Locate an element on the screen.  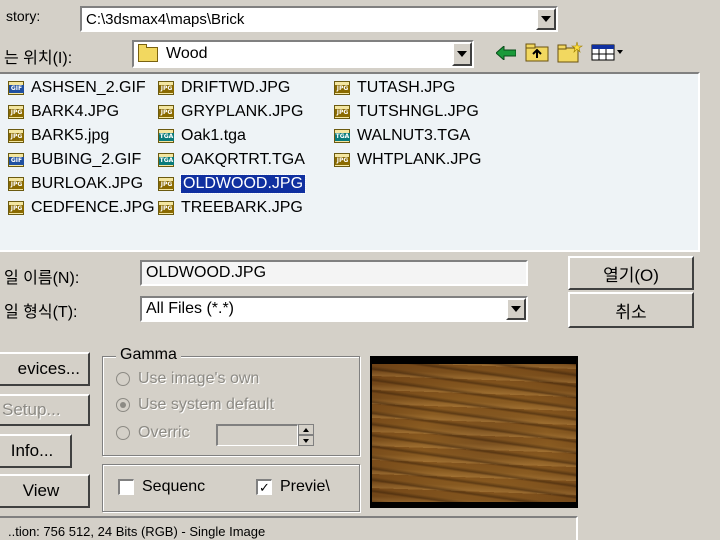
history-label: story: is located at coordinates (23, 16).